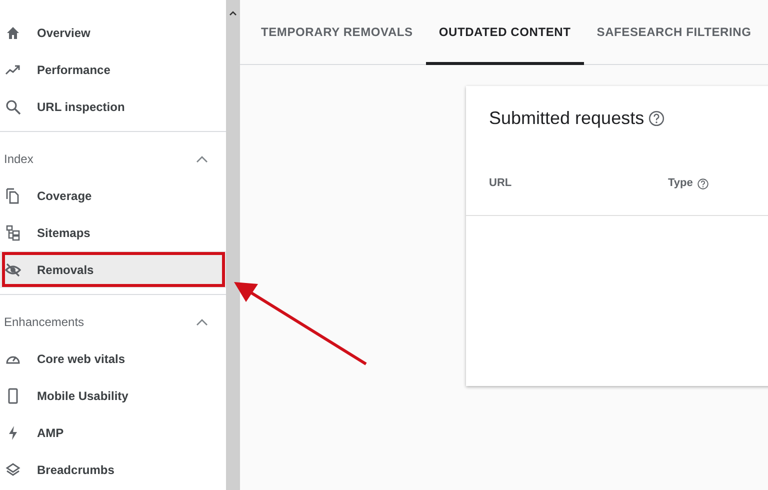  Describe the element at coordinates (113, 432) in the screenshot. I see `nav-item: AMP` at that location.